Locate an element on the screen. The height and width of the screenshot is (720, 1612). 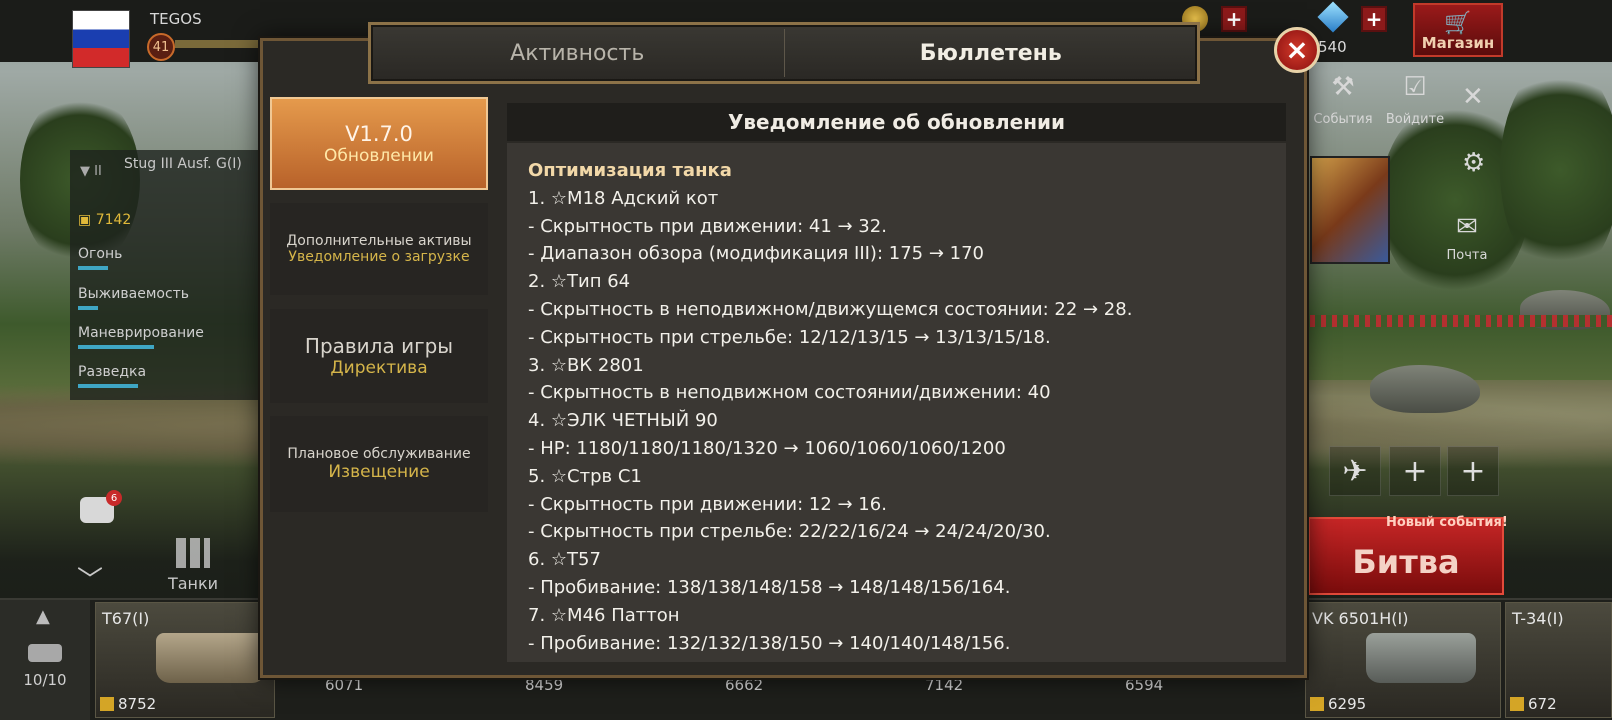
chat-badge: 6 is located at coordinates (114, 498).